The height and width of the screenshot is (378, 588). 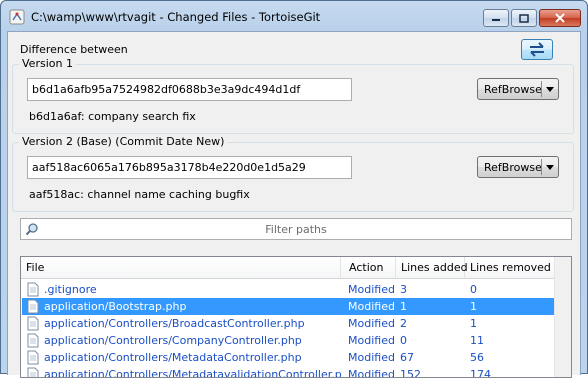 What do you see at coordinates (70, 289) in the screenshot?
I see `file-path: .gitignore` at bounding box center [70, 289].